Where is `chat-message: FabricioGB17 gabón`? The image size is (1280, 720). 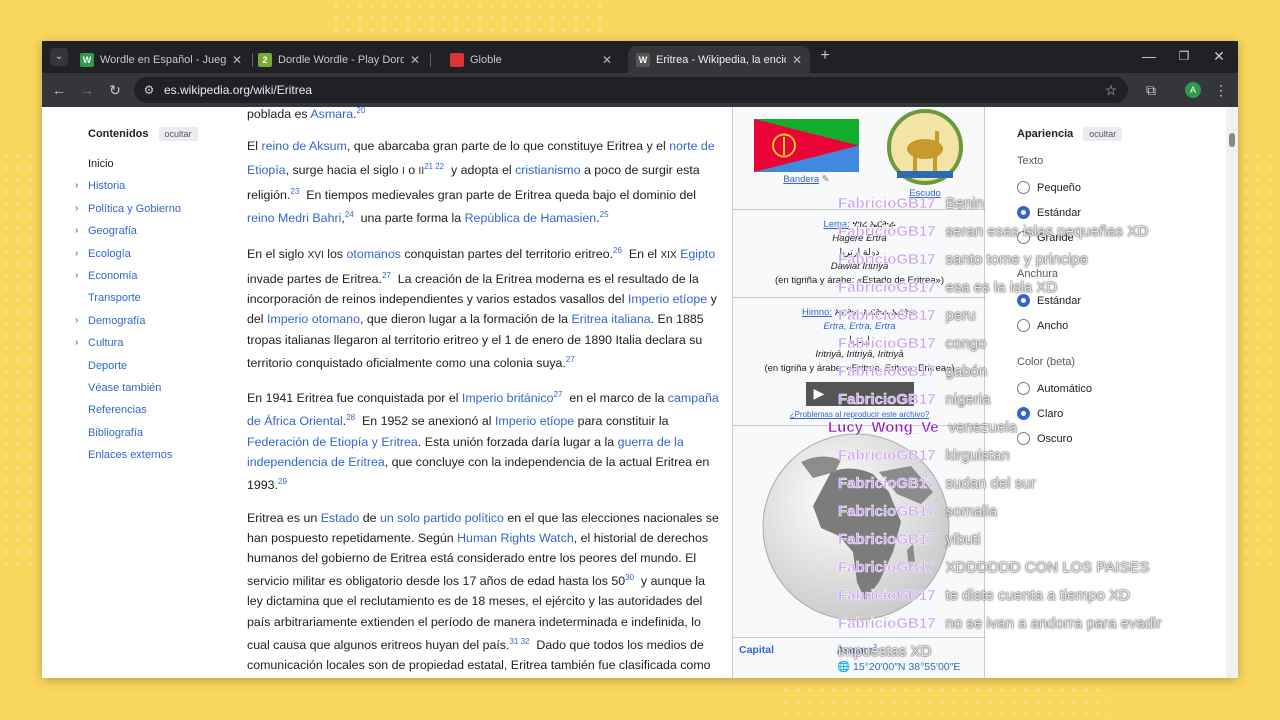 chat-message: FabricioGB17 gabón is located at coordinates (1033, 372).